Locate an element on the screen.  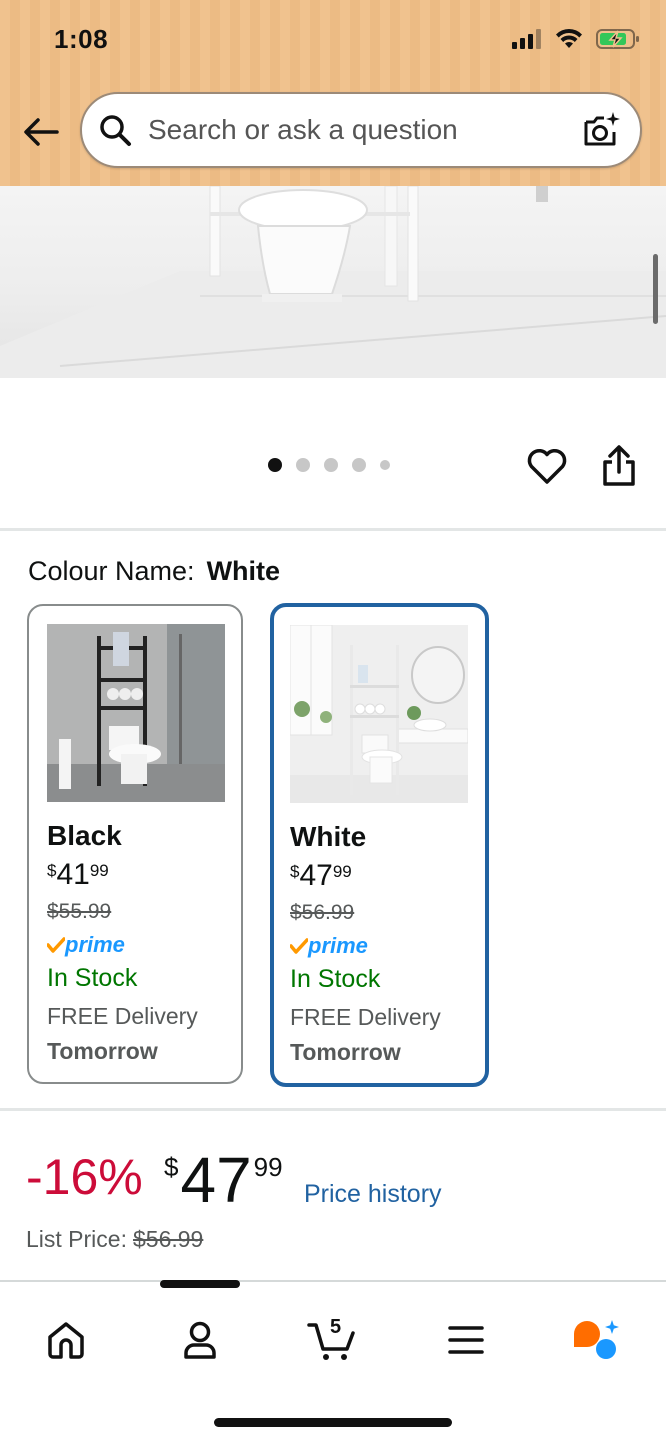
nav-cart: 5 is located at coordinates (332, 1340).